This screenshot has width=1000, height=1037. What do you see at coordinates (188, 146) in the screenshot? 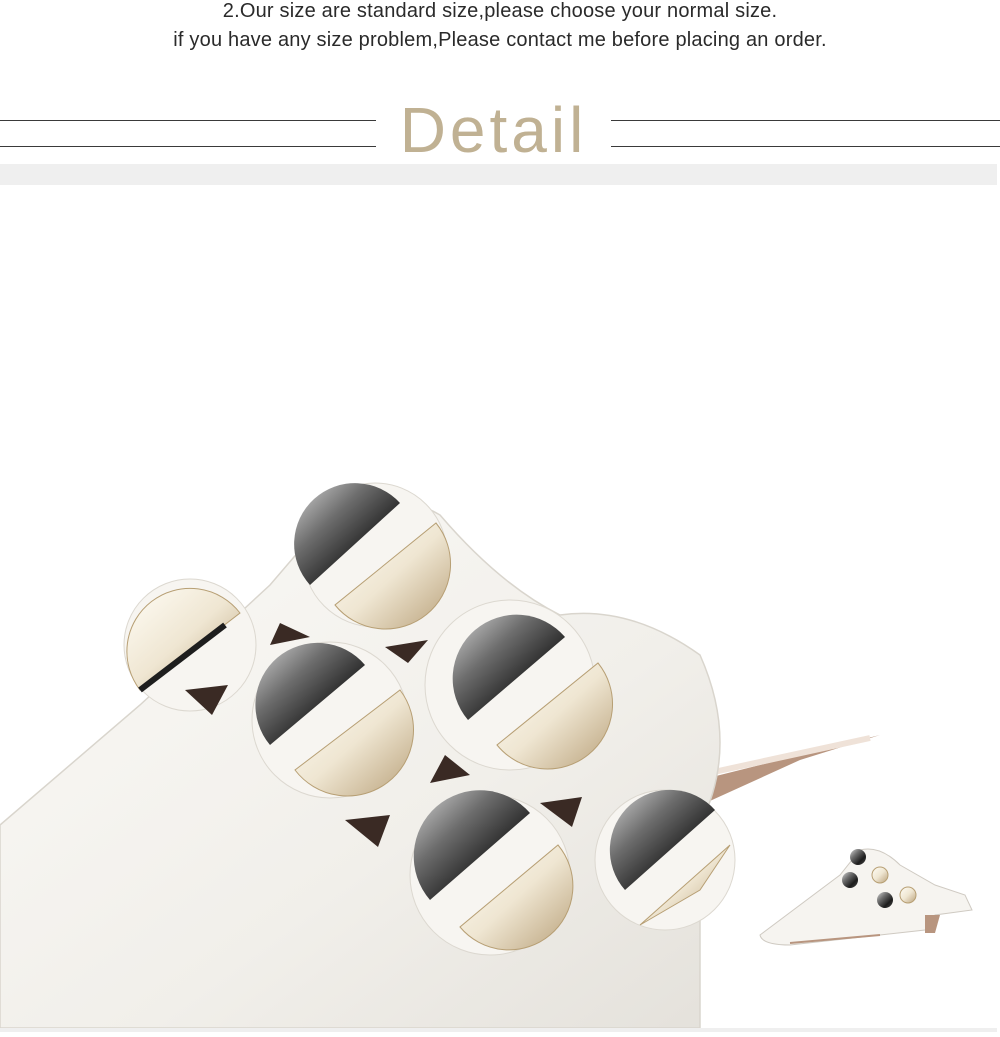
I see `divider-left-bottom` at bounding box center [188, 146].